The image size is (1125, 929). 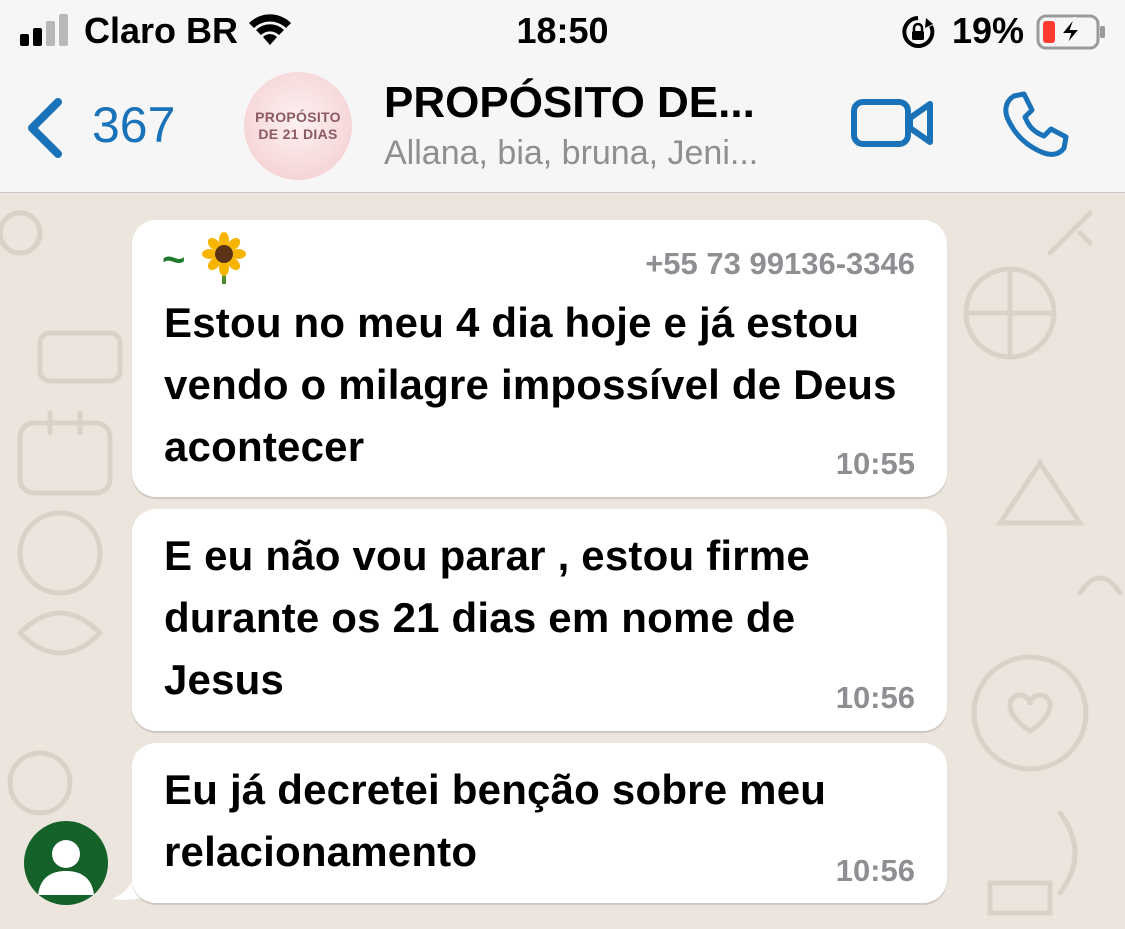 I want to click on sender-avatar, so click(x=66, y=863).